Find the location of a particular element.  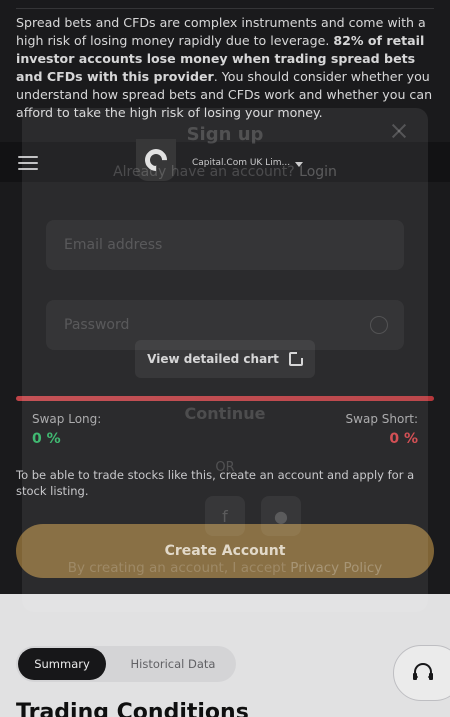

apple-icon: ● is located at coordinates (281, 516).